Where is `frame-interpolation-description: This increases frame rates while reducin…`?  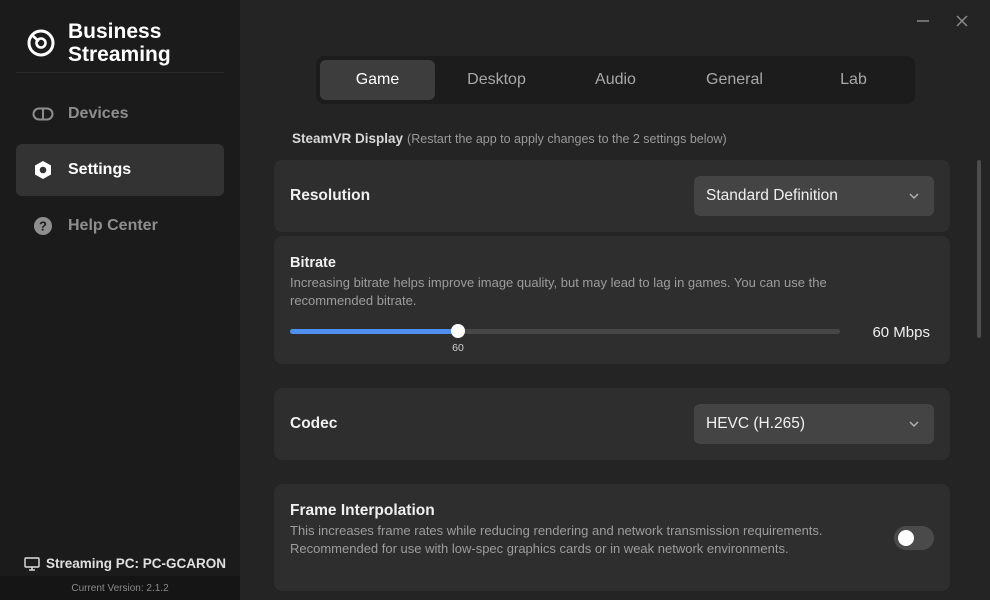
frame-interpolation-description: This increases frame rates while reducin… is located at coordinates (556, 539).